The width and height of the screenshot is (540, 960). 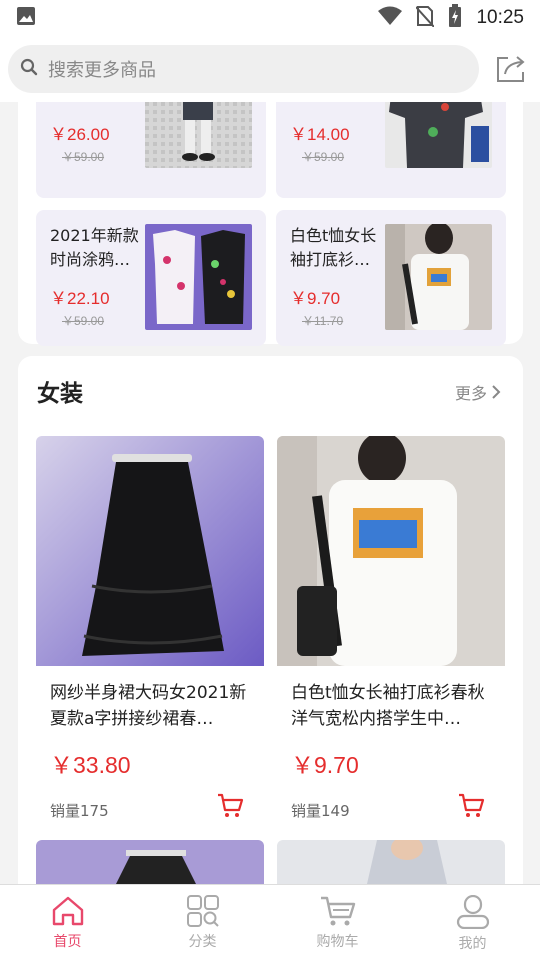 What do you see at coordinates (270, 18) in the screenshot?
I see `status-bar: 10:25` at bounding box center [270, 18].